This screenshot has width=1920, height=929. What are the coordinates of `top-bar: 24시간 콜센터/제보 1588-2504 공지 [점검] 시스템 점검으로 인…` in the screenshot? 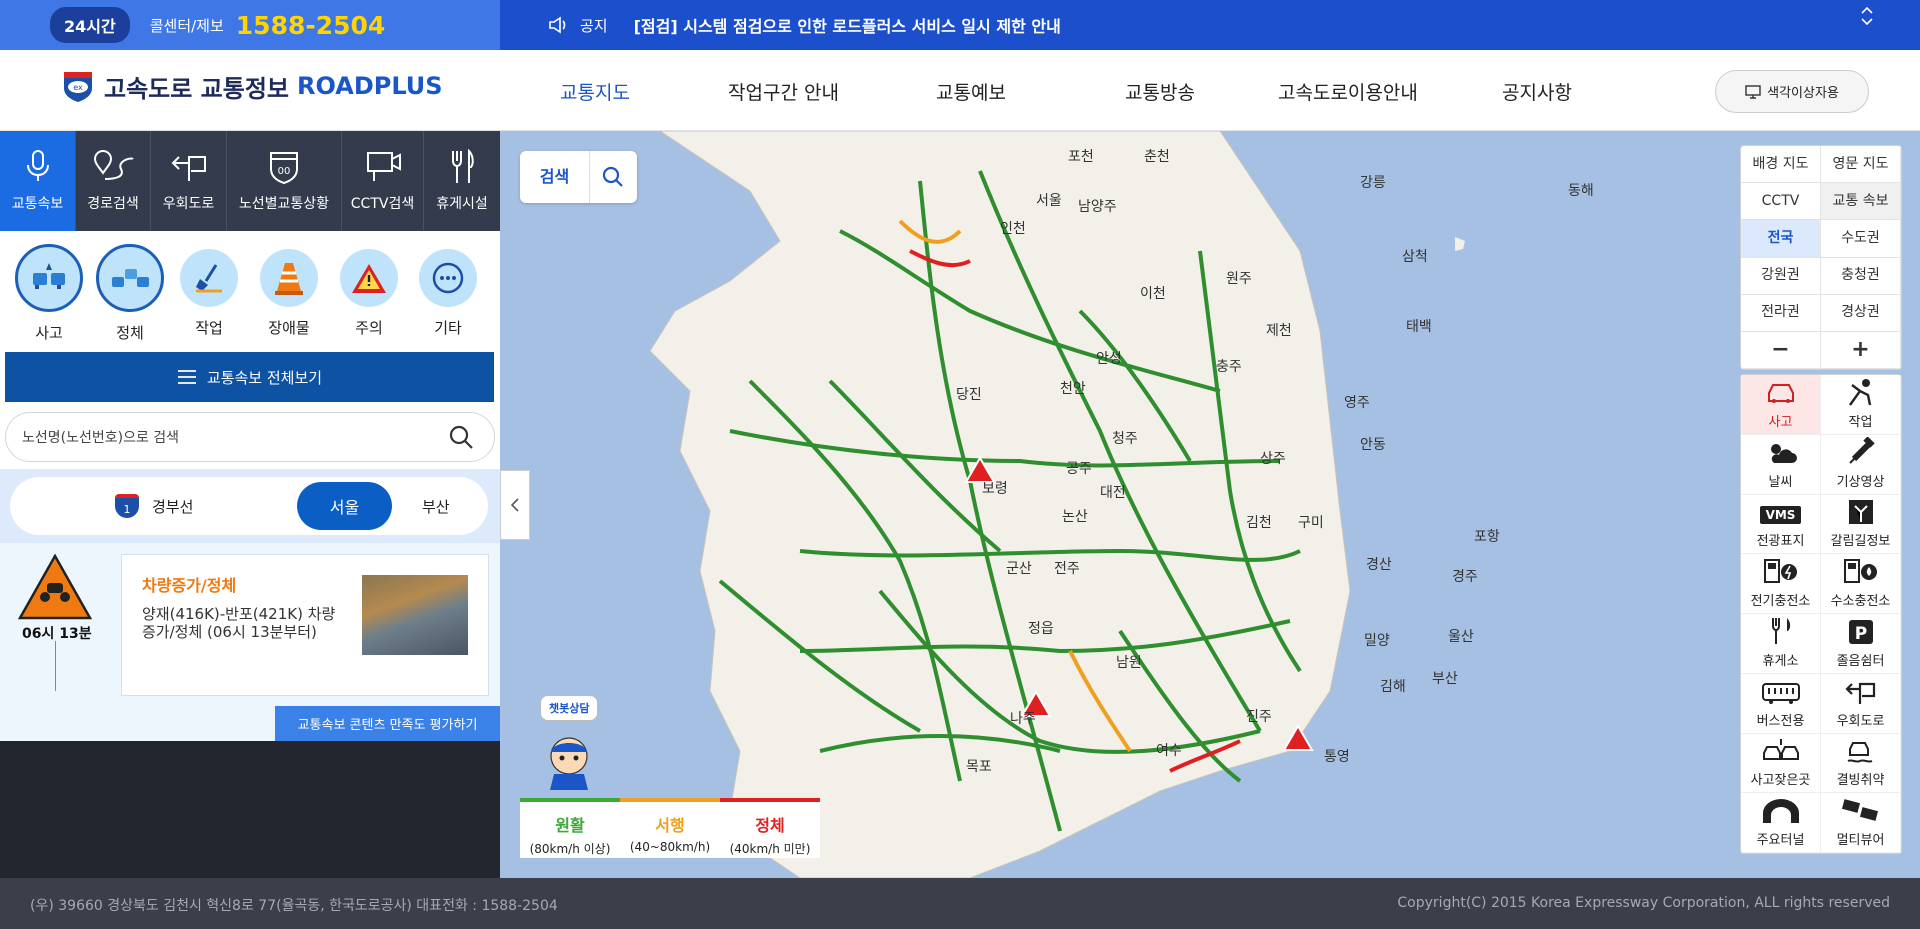 It's located at (960, 25).